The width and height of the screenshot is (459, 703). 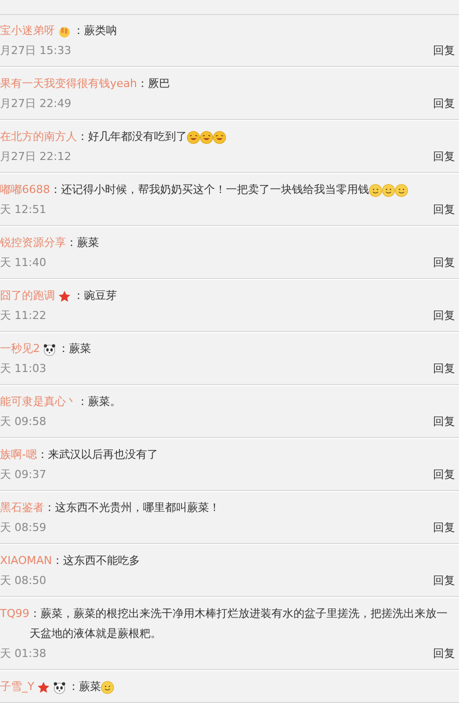 I want to click on comment-text: ：厥巴, so click(x=153, y=84).